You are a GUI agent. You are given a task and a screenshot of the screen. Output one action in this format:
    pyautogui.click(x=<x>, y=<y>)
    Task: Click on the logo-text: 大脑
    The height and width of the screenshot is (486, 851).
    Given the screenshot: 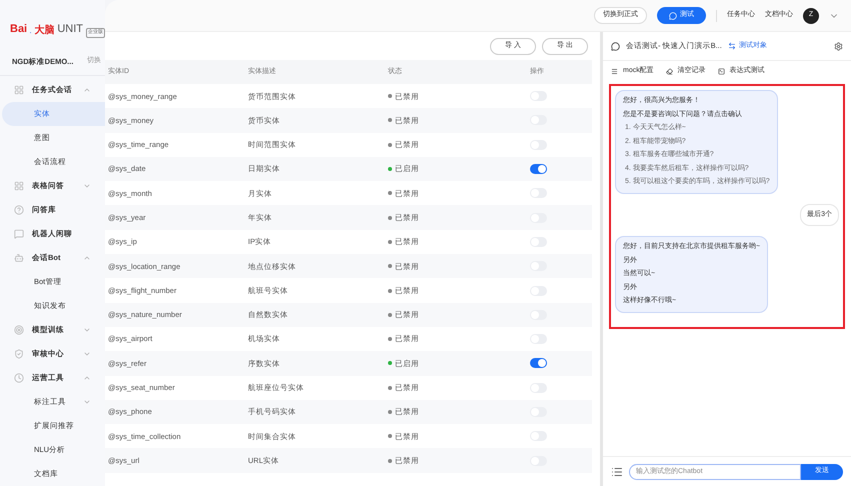 What is the action you would take?
    pyautogui.click(x=44, y=30)
    